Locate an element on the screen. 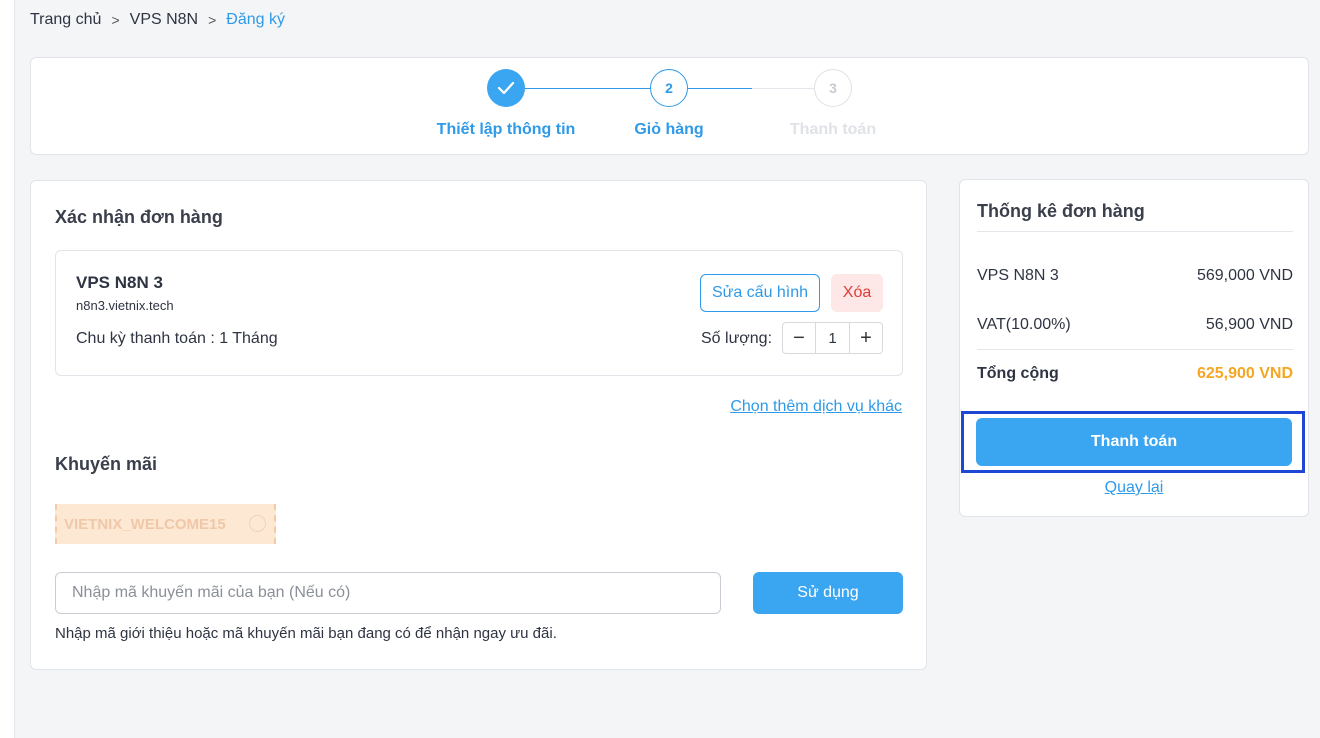 The width and height of the screenshot is (1320, 738). back-link: Quay lại is located at coordinates (1134, 488).